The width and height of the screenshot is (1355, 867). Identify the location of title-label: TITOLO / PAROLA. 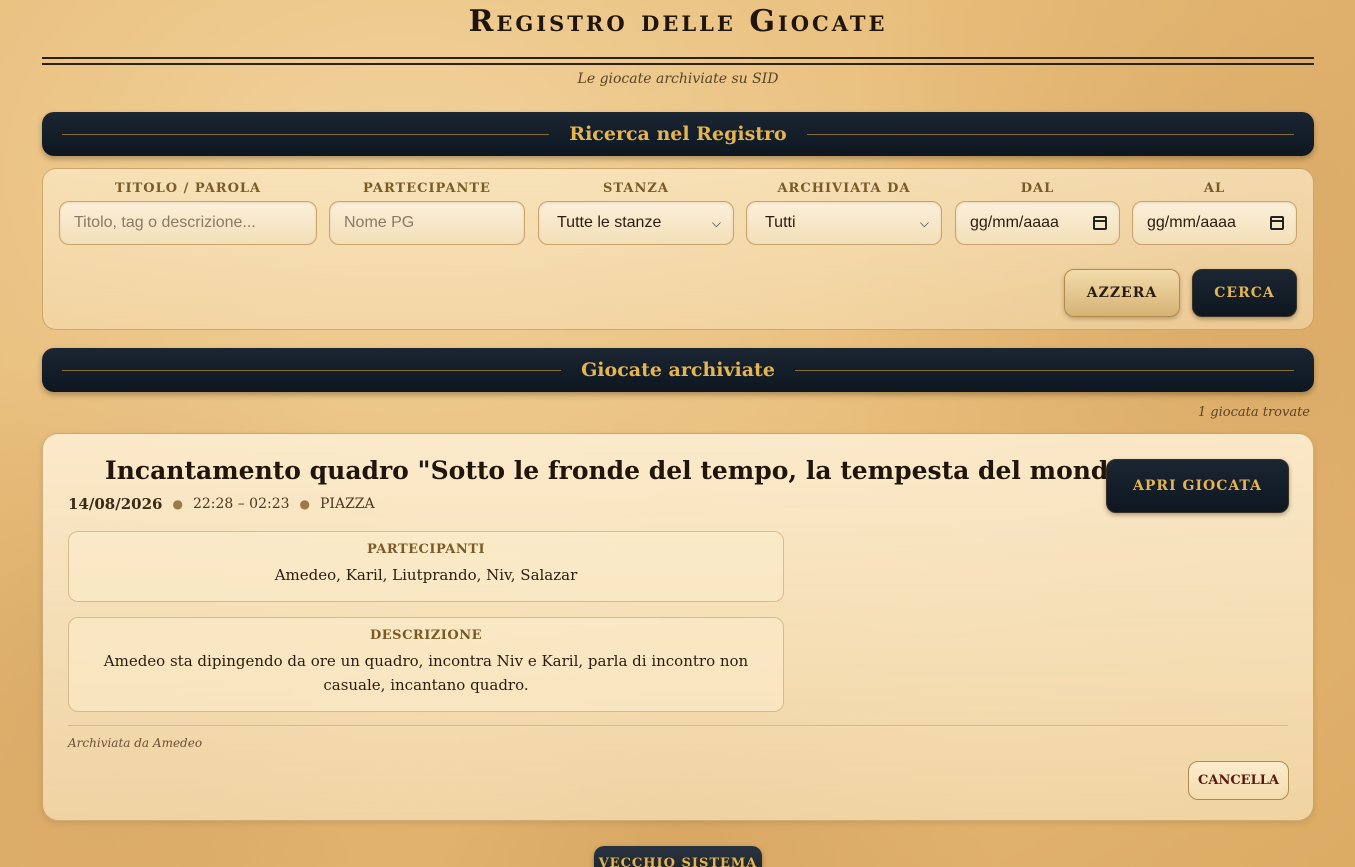
(188, 188).